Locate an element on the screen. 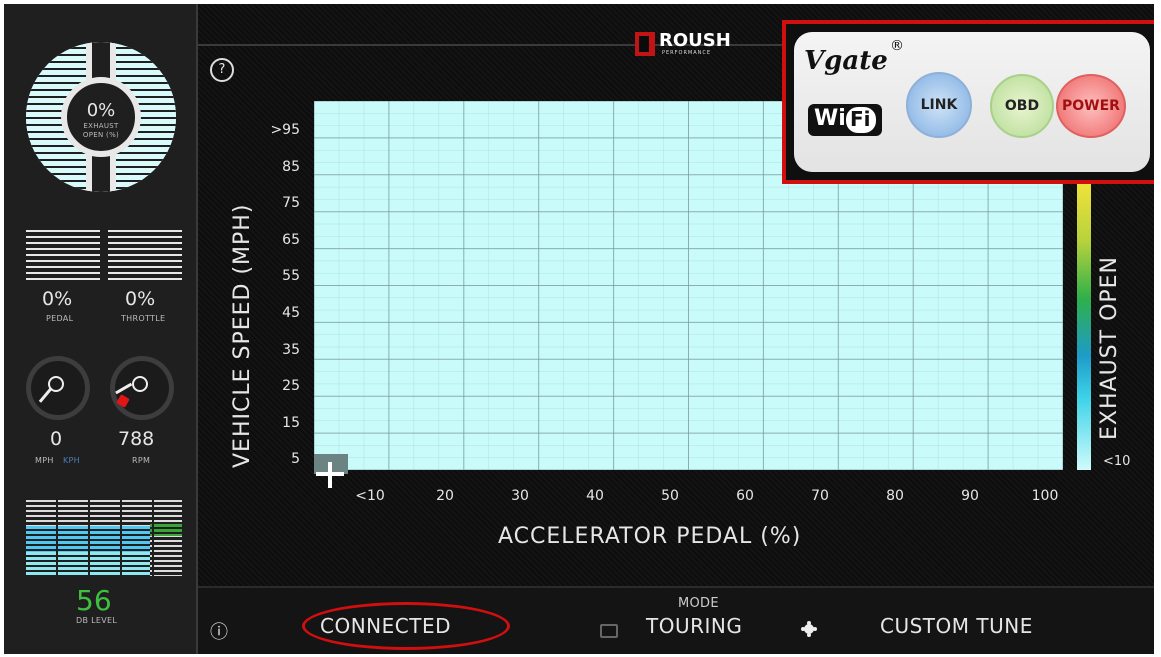  power-led: POWER is located at coordinates (1091, 106).